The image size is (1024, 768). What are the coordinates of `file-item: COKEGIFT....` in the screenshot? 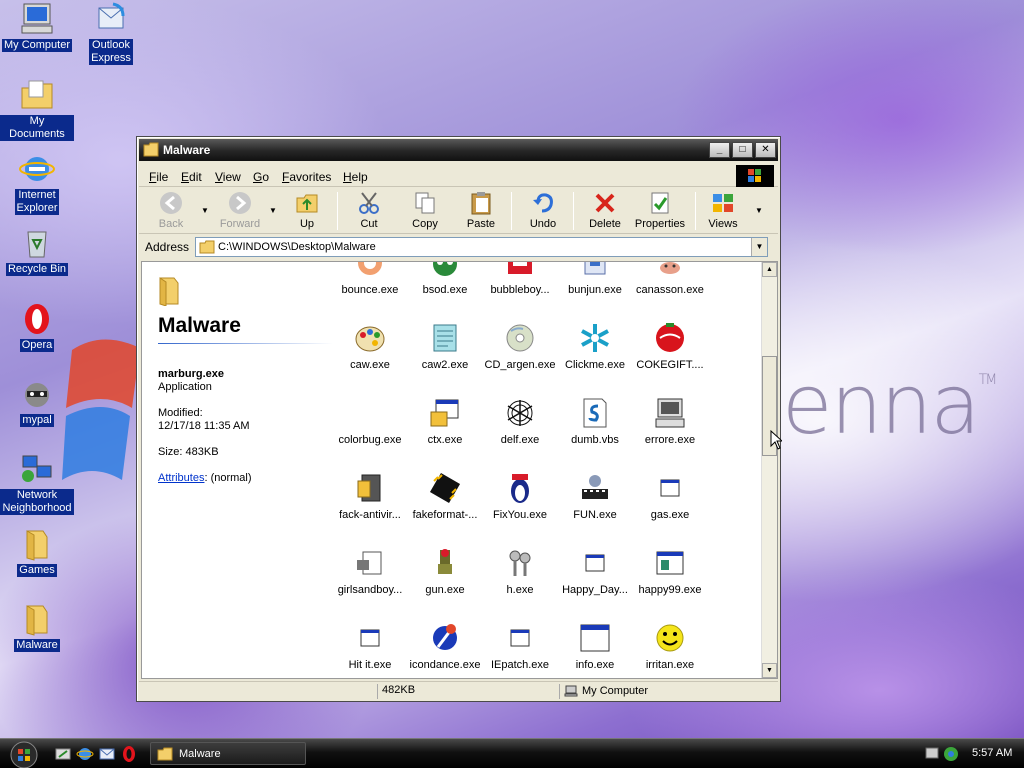 It's located at (670, 346).